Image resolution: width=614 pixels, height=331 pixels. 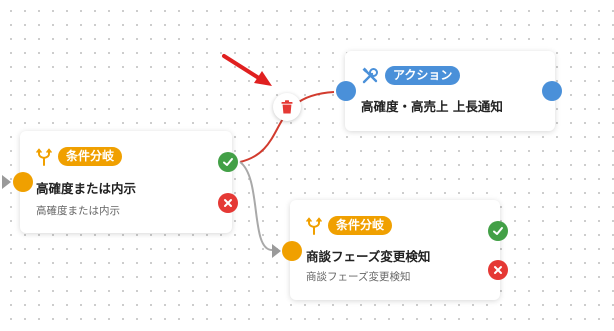 I want to click on delete-edge-button, so click(x=287, y=107).